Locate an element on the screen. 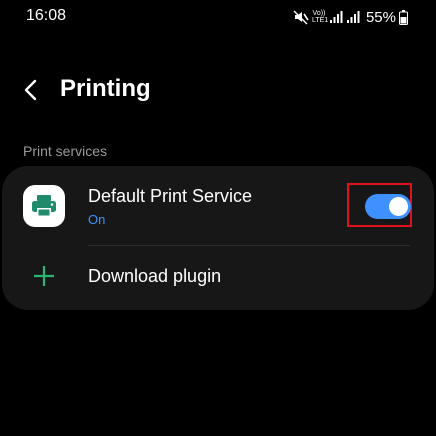 The height and width of the screenshot is (436, 436). toggle-highlight-box is located at coordinates (379, 205).